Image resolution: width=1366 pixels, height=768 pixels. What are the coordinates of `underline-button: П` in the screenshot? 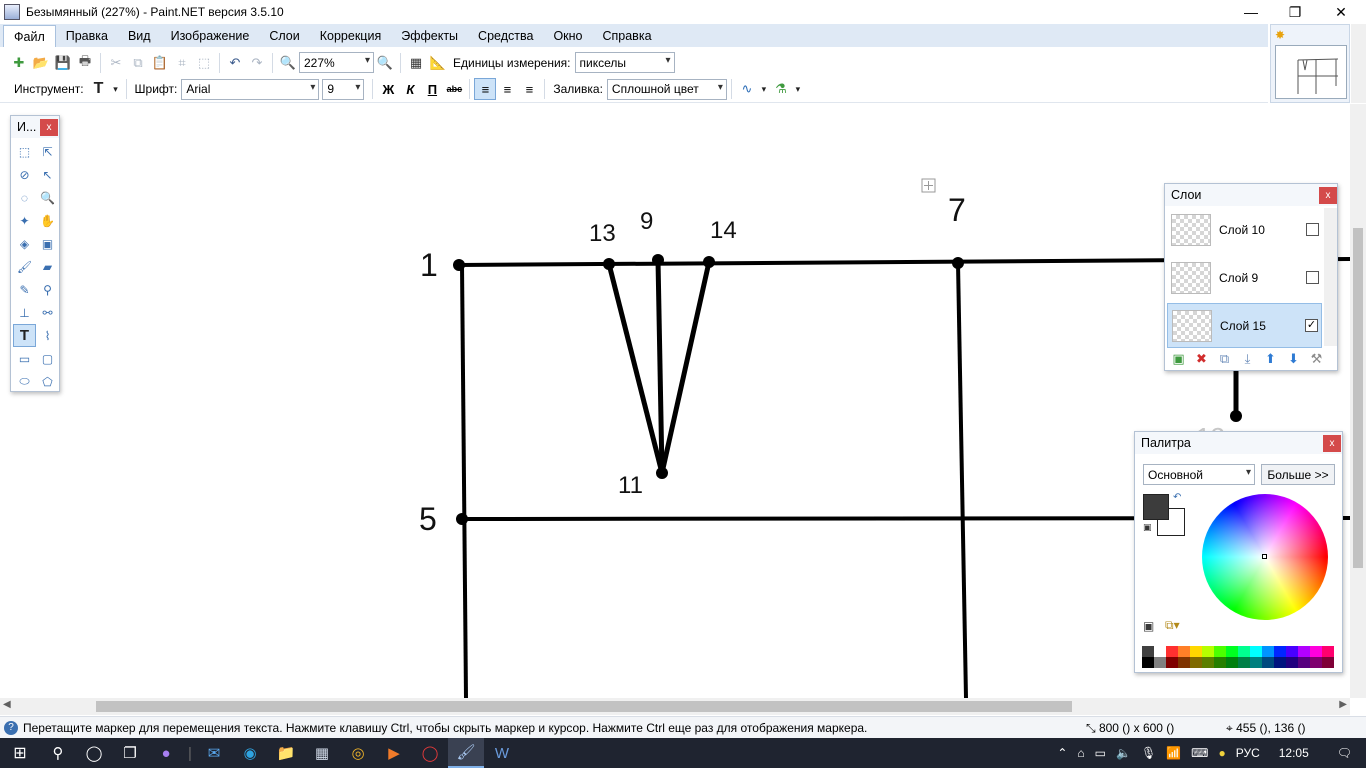 It's located at (432, 89).